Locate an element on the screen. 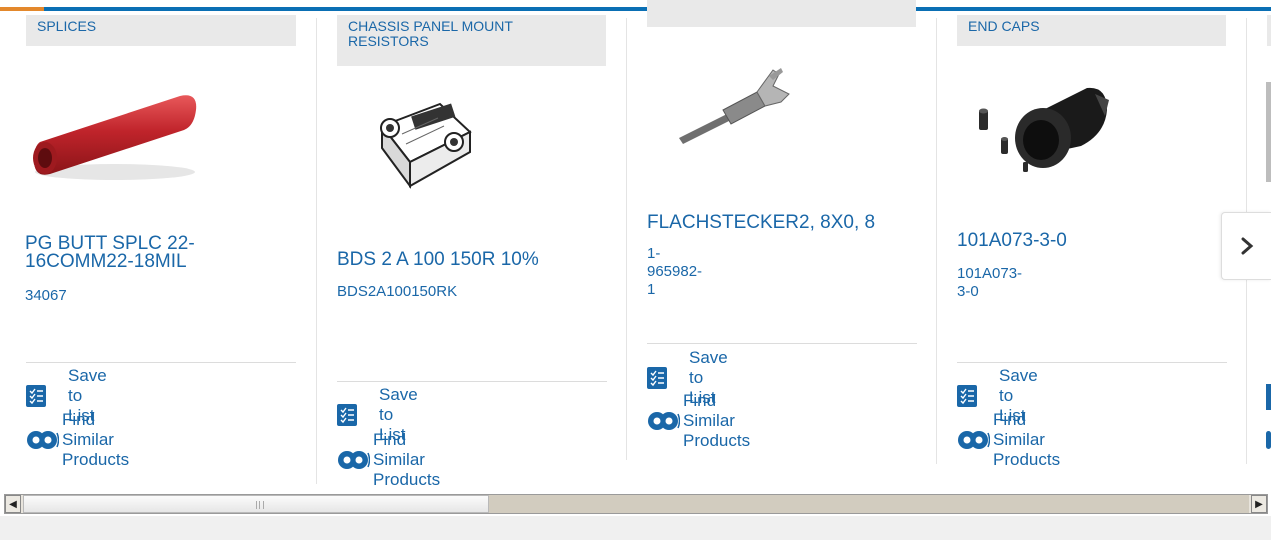 This screenshot has height=540, width=1271. product-title: PG BUTT SPLC 22-16COMM22-18MIL is located at coordinates (160, 252).